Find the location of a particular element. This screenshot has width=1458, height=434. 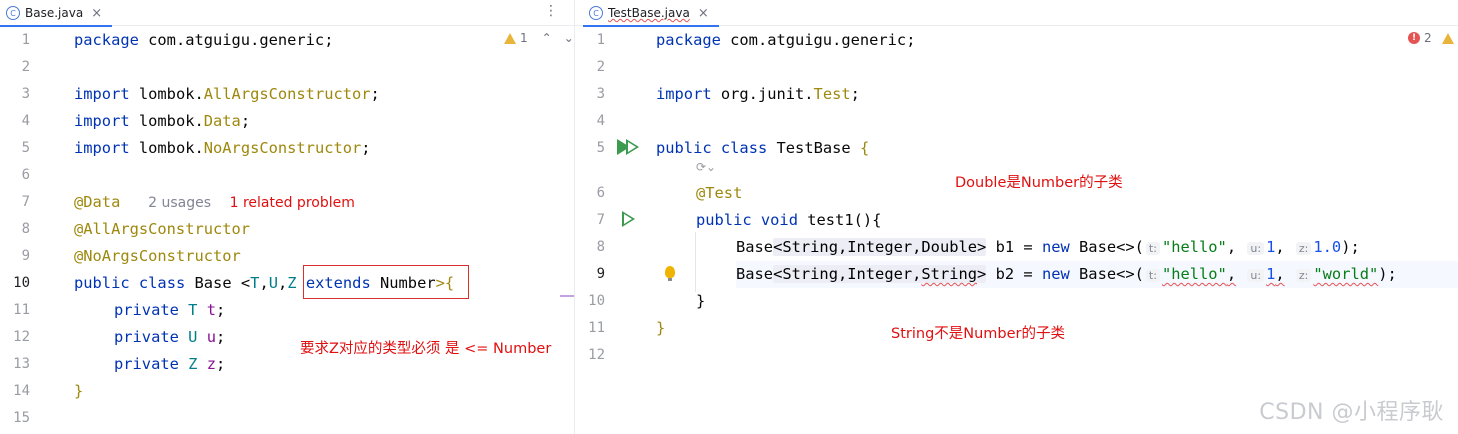

watermark: CSDN @小程序耿 is located at coordinates (1351, 412).